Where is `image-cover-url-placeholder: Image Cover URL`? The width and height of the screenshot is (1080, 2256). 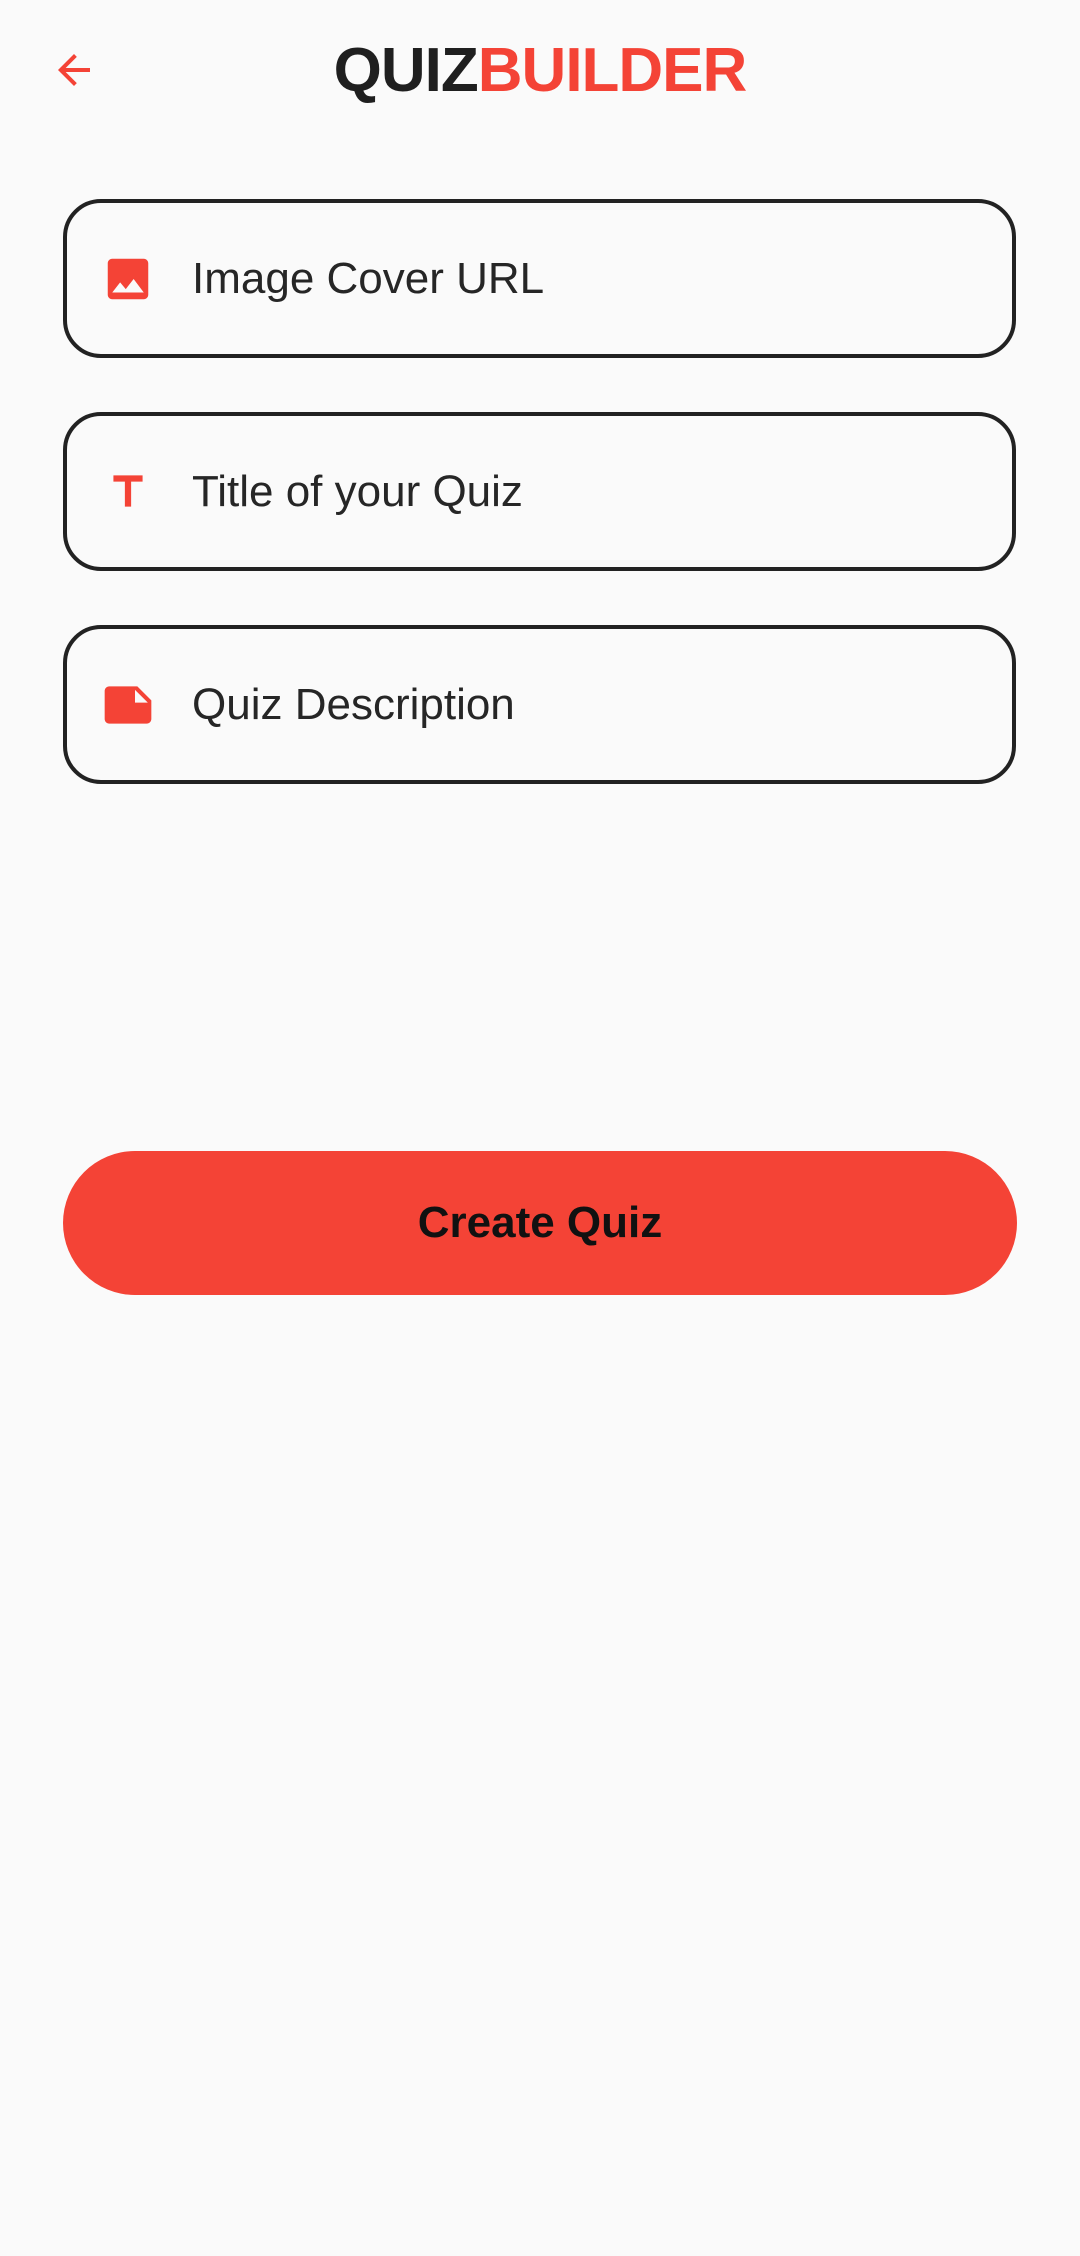
image-cover-url-placeholder: Image Cover URL is located at coordinates (368, 278).